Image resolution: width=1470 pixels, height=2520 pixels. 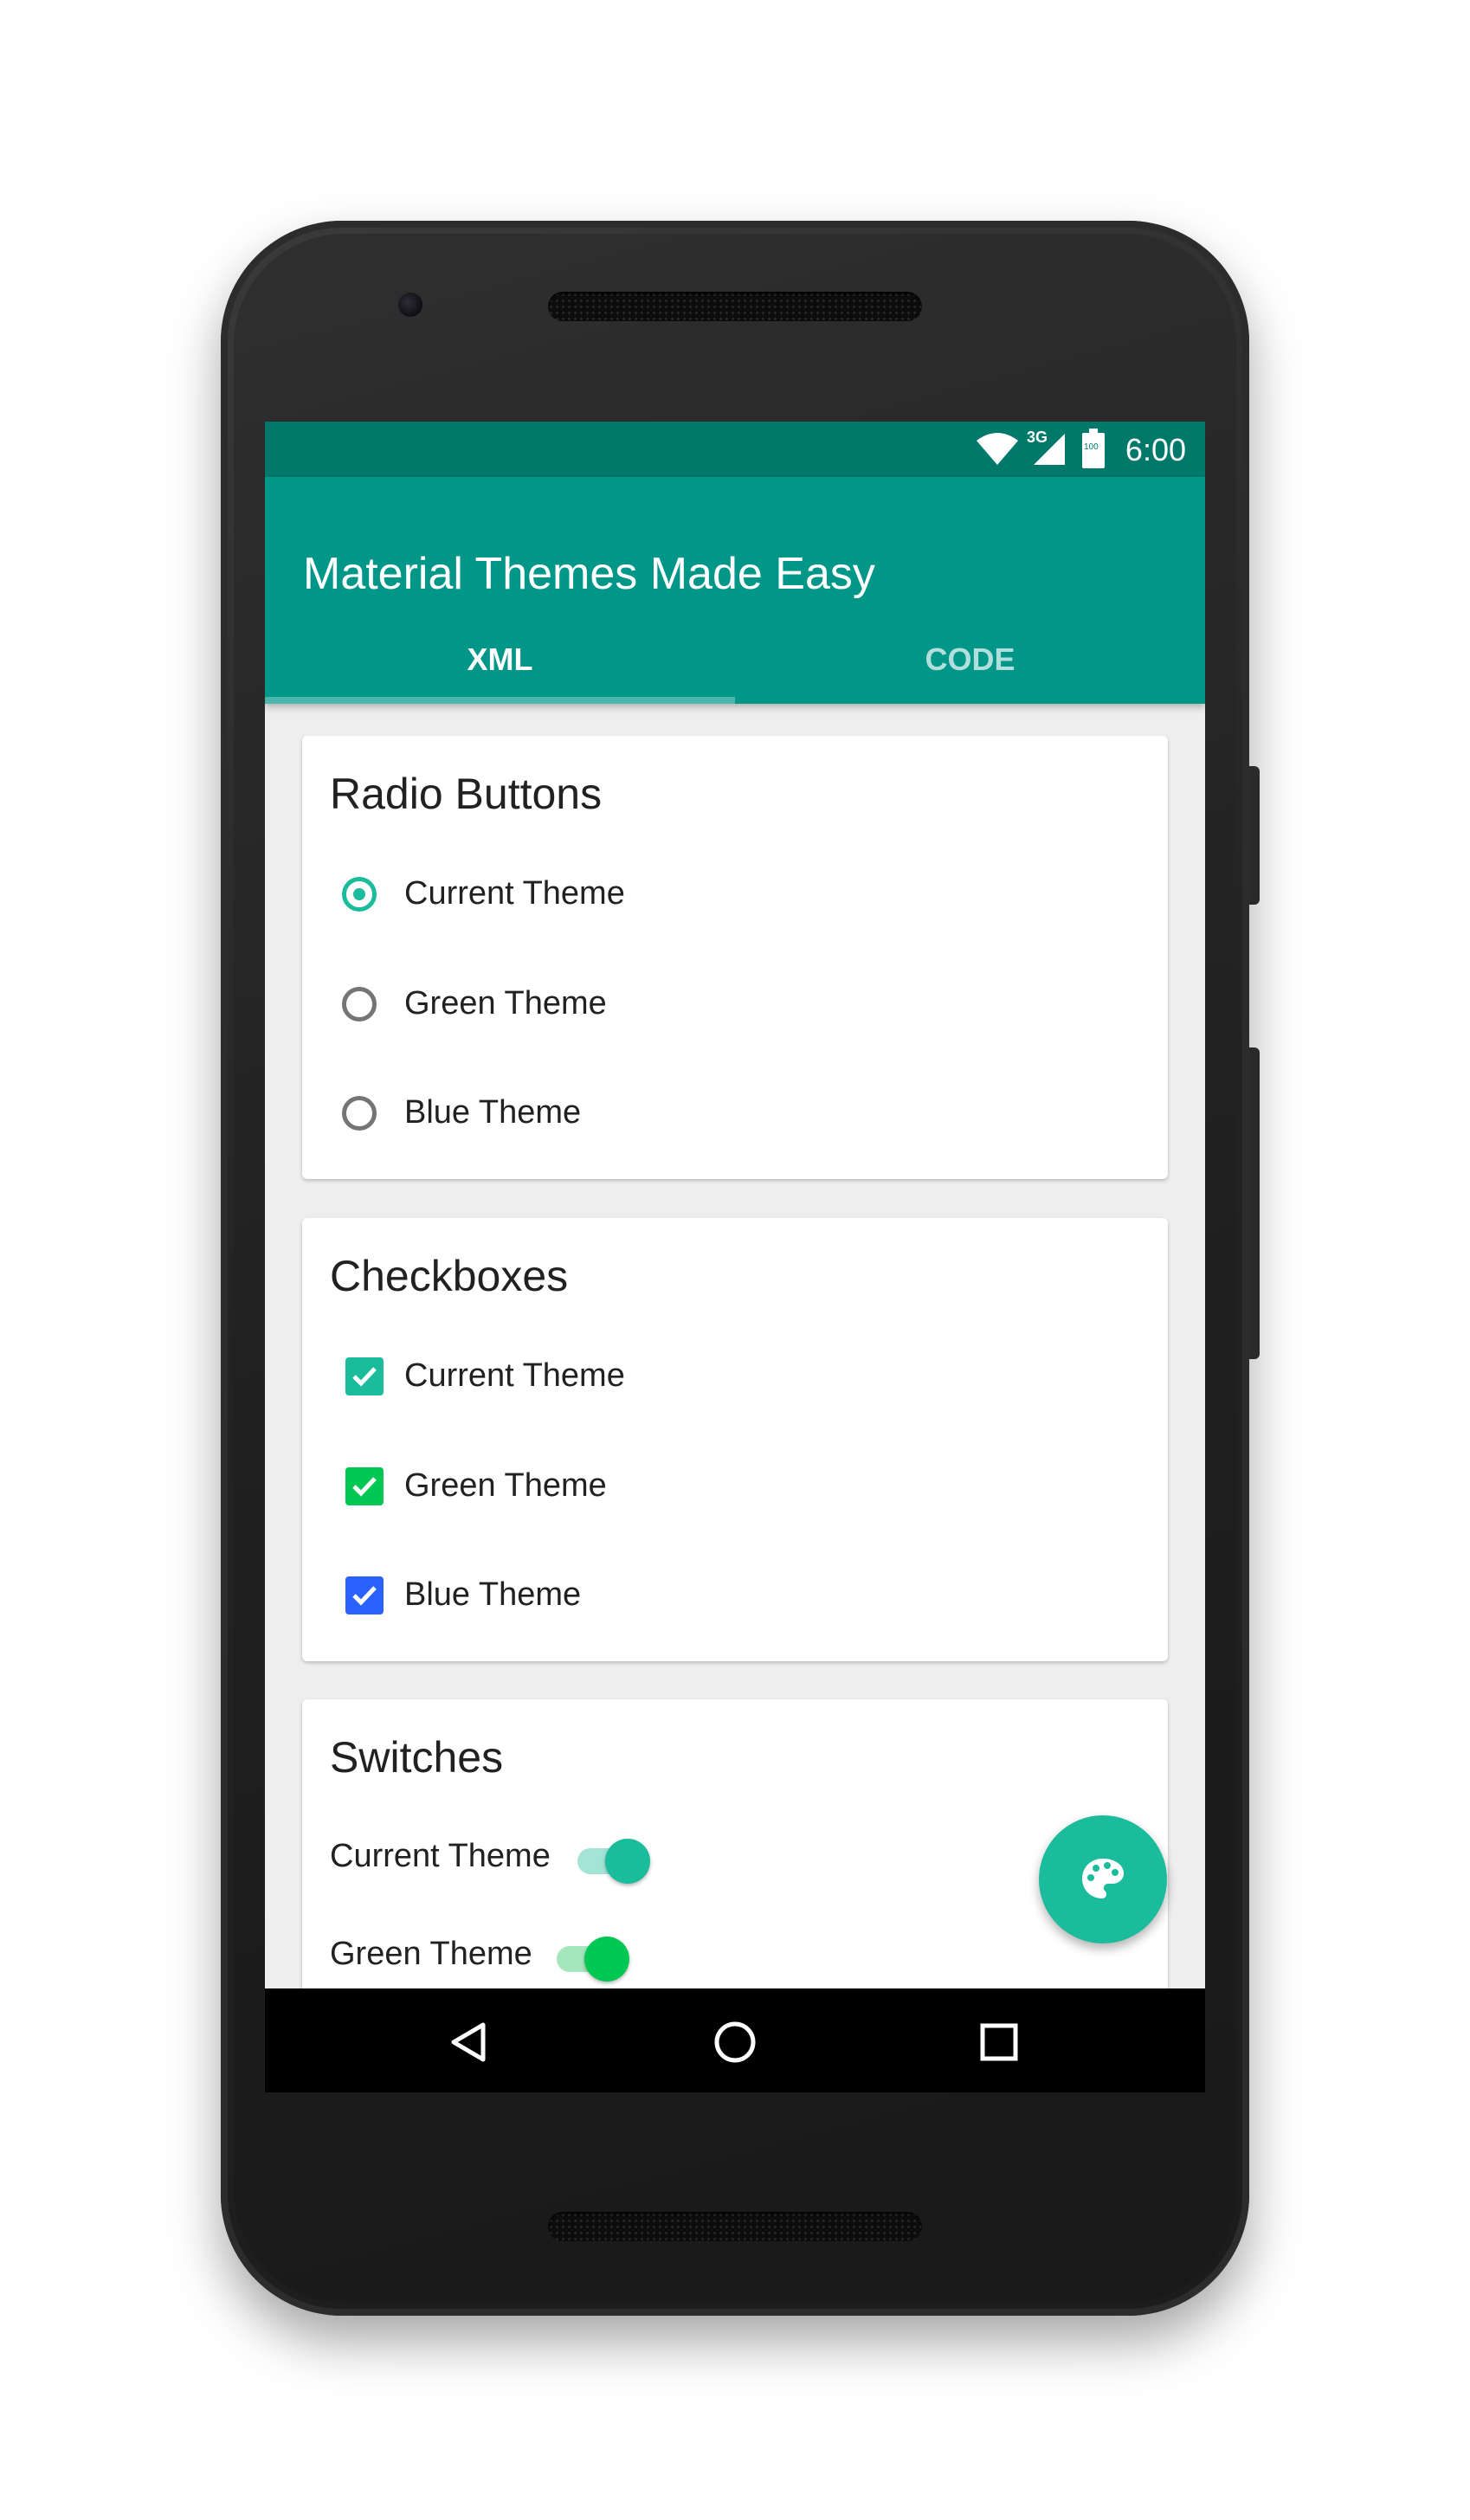 What do you see at coordinates (441, 1856) in the screenshot?
I see `switch-label: Current Theme` at bounding box center [441, 1856].